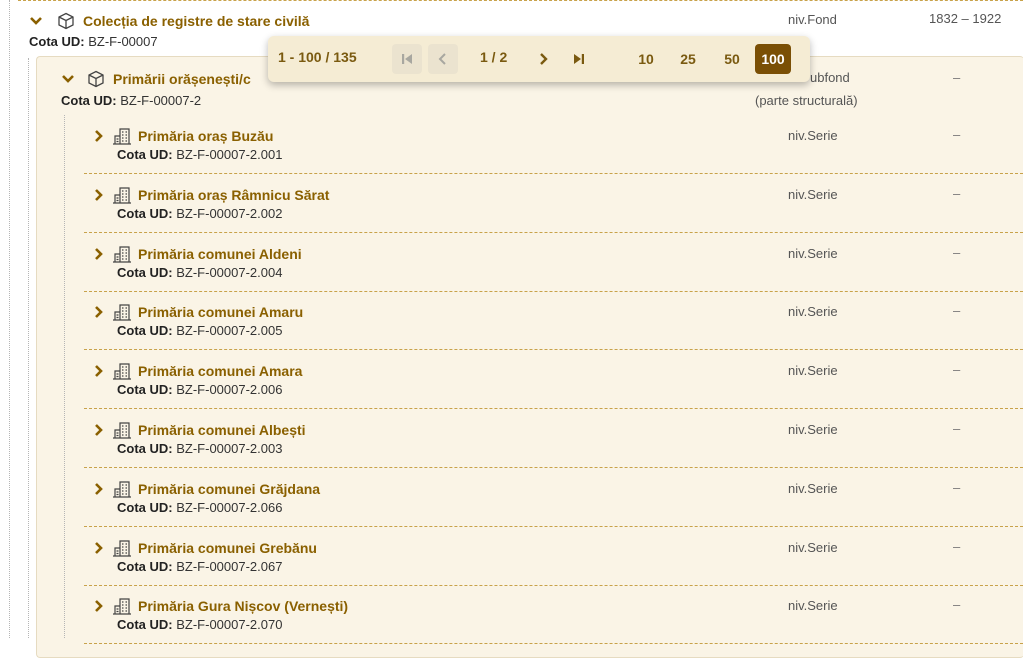 The image size is (1023, 658). I want to click on cota-value: BZ-F-00007-2.066, so click(229, 507).